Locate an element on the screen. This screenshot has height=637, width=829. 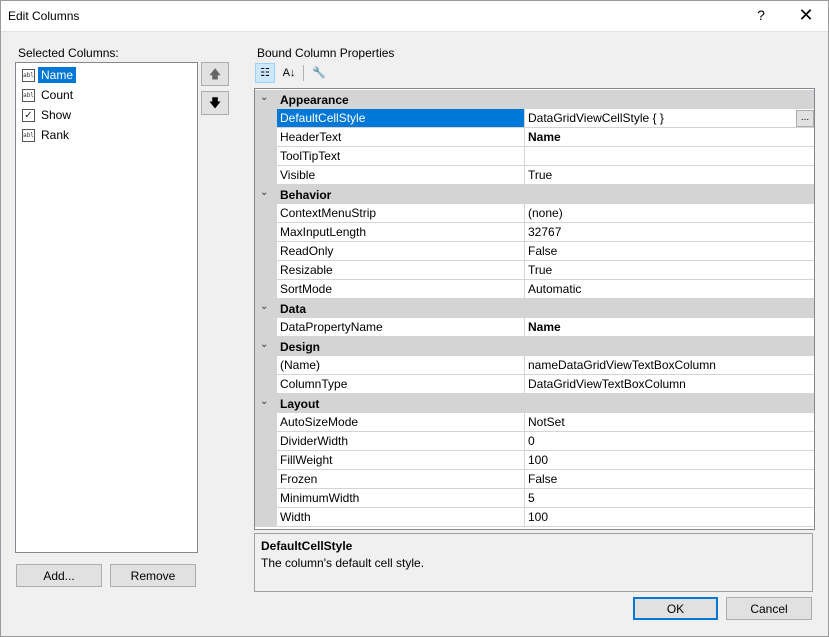
property-name: Resizable is located at coordinates (401, 270).